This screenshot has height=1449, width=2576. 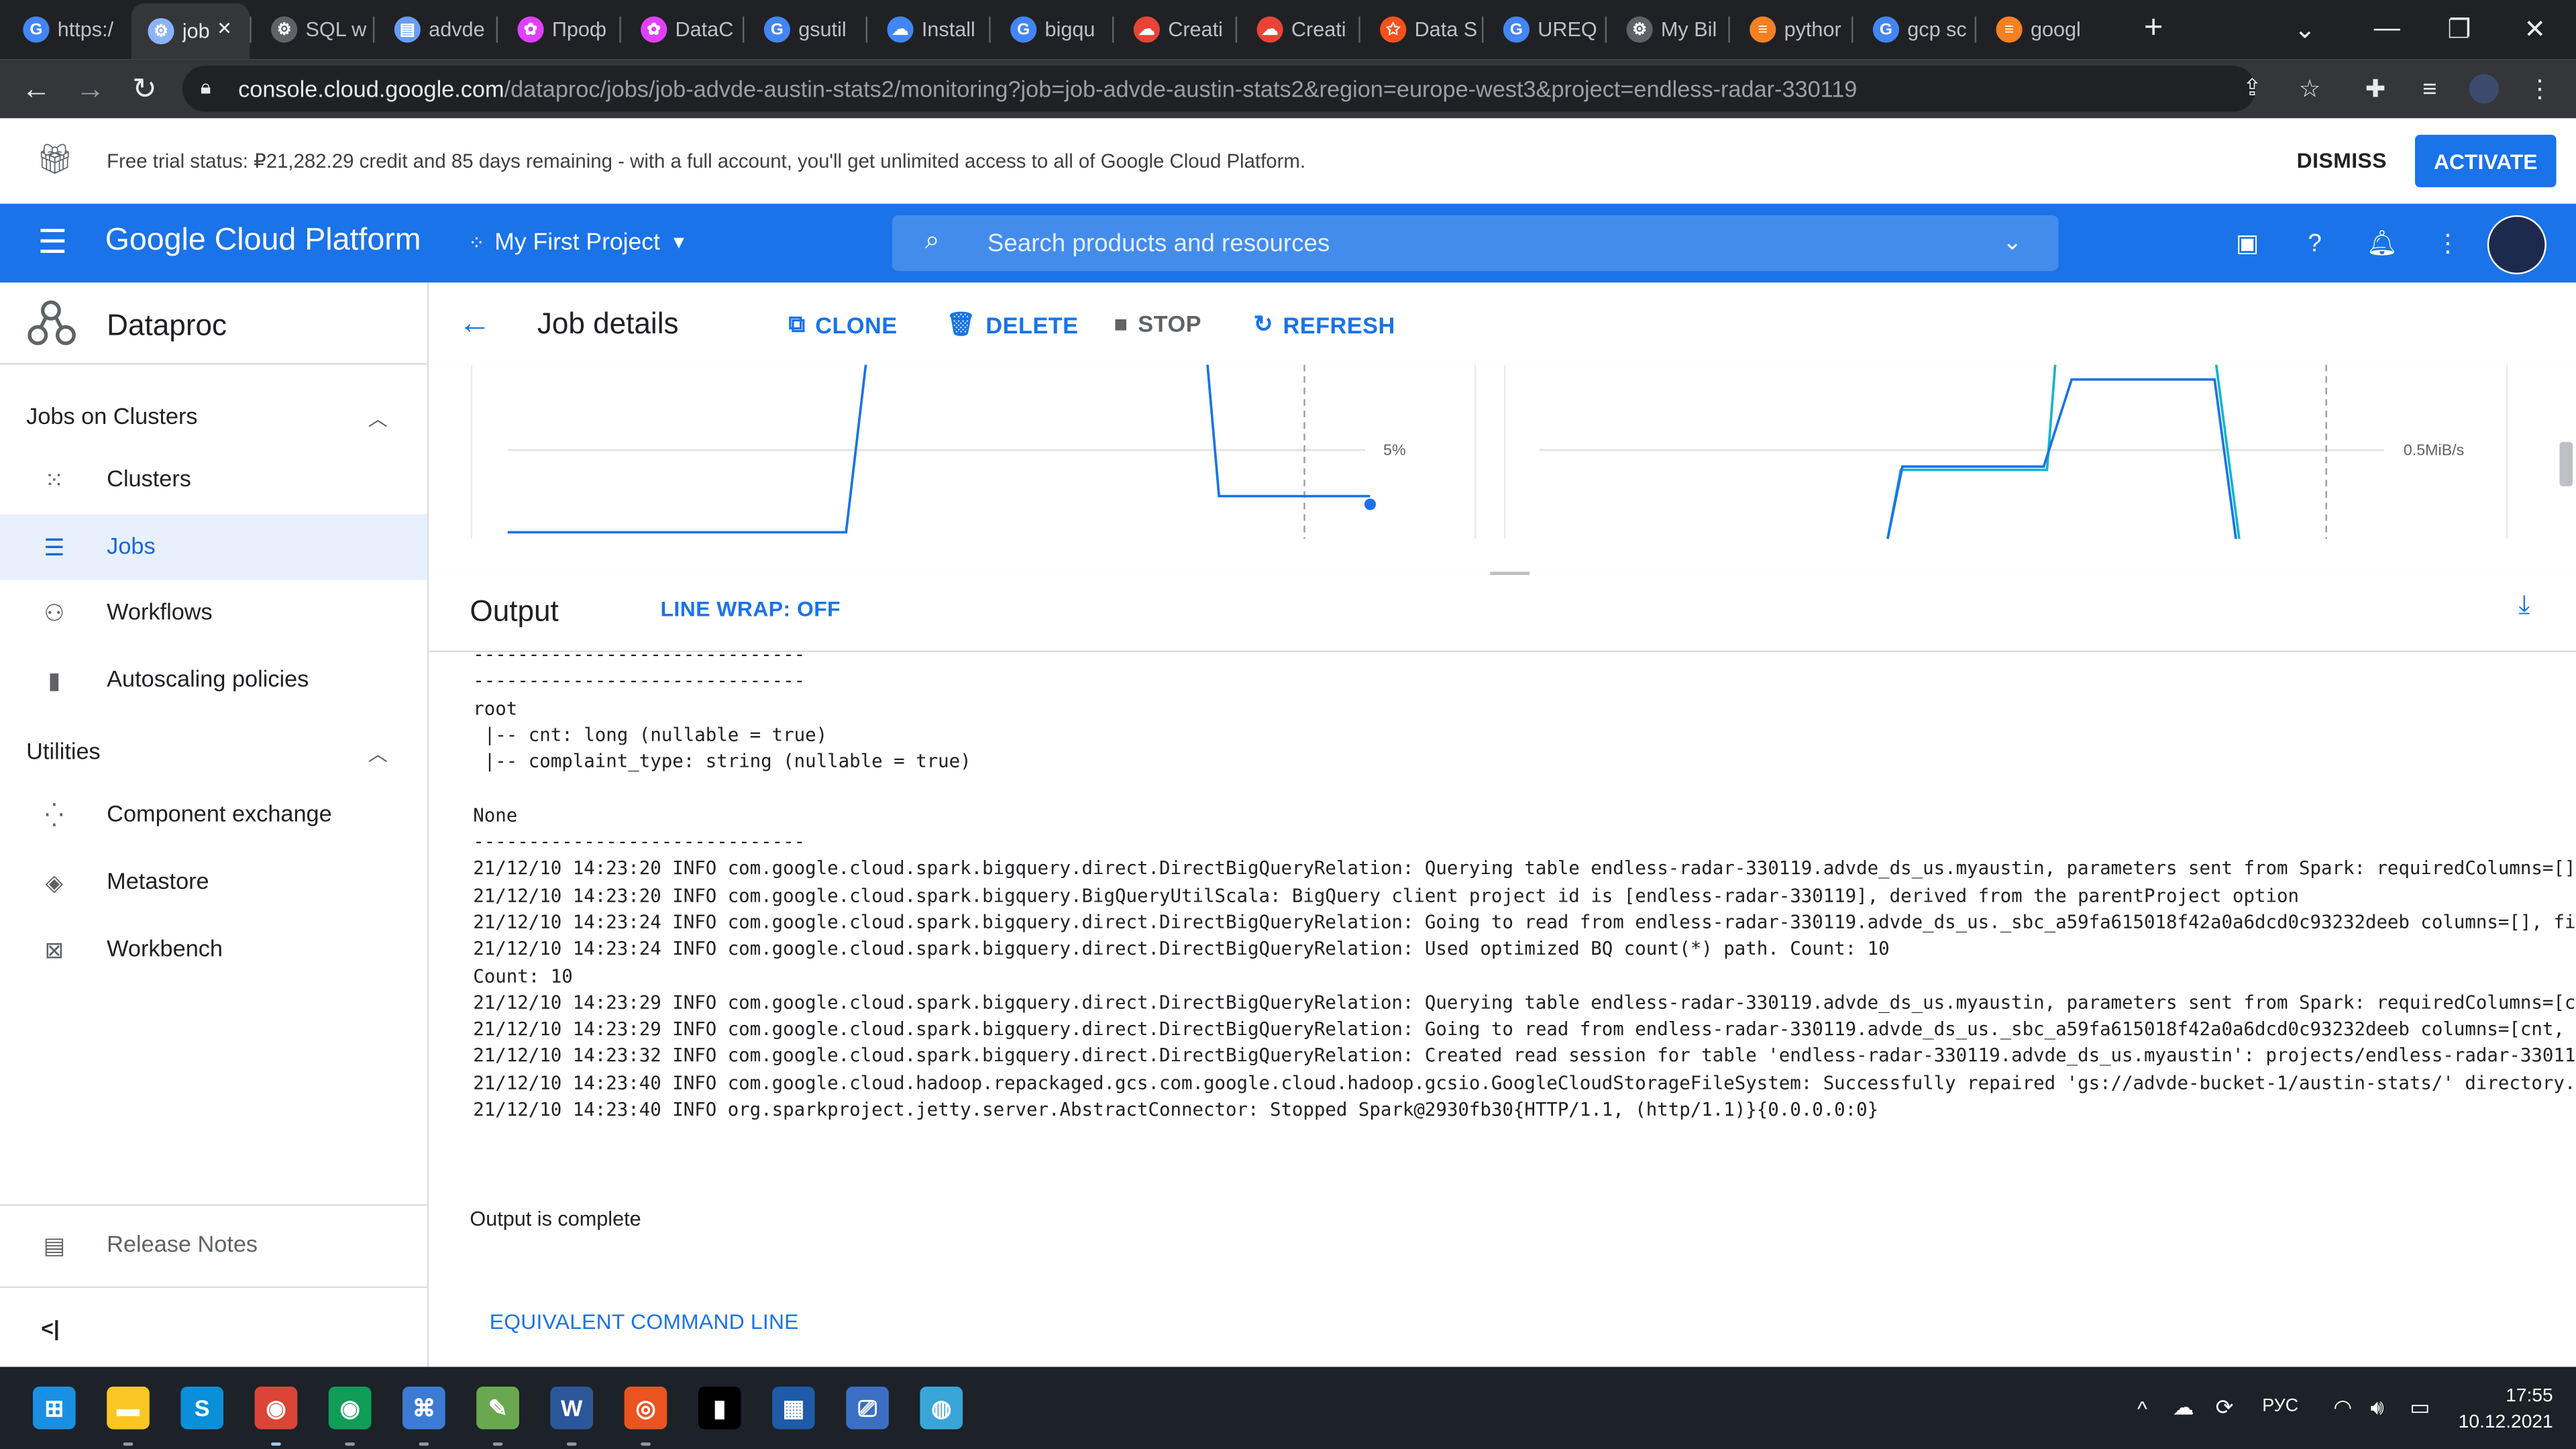 What do you see at coordinates (2280, 1406) in the screenshot?
I see `language-indicator: РУС` at bounding box center [2280, 1406].